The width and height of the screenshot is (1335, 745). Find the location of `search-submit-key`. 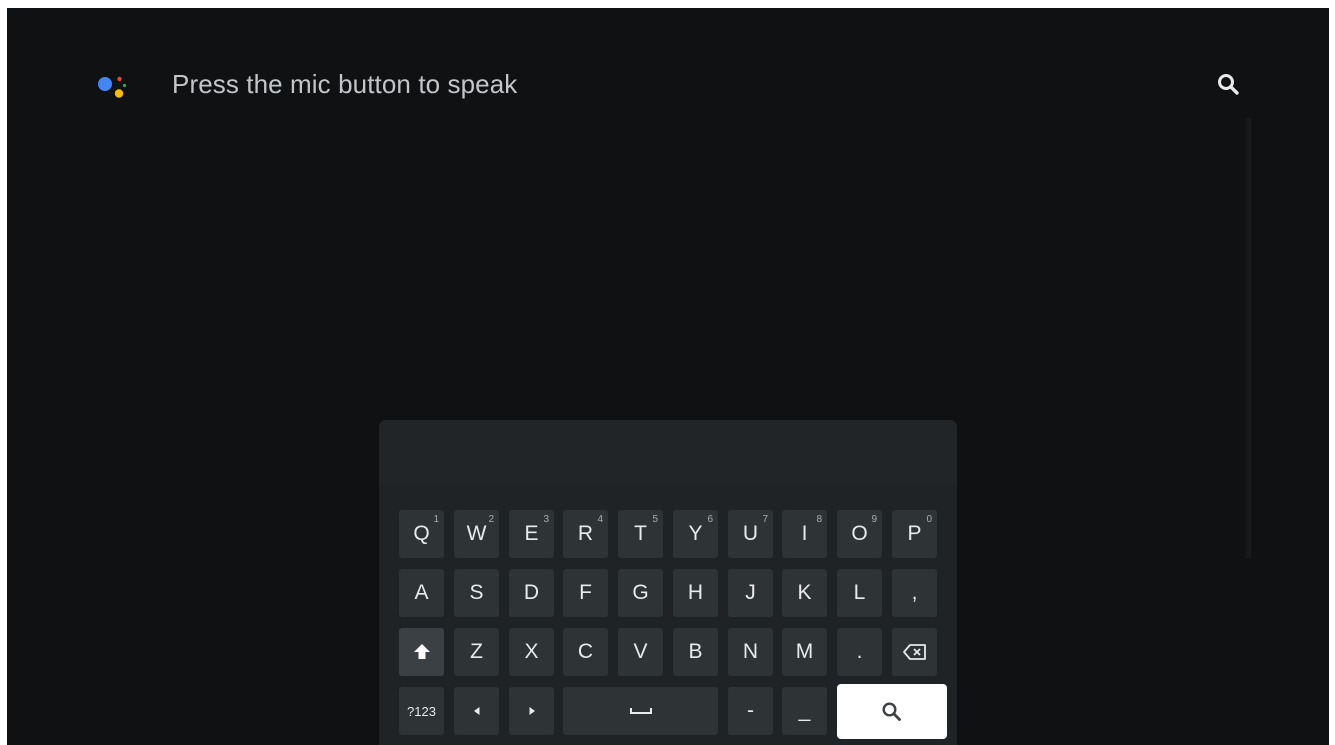

search-submit-key is located at coordinates (892, 711).